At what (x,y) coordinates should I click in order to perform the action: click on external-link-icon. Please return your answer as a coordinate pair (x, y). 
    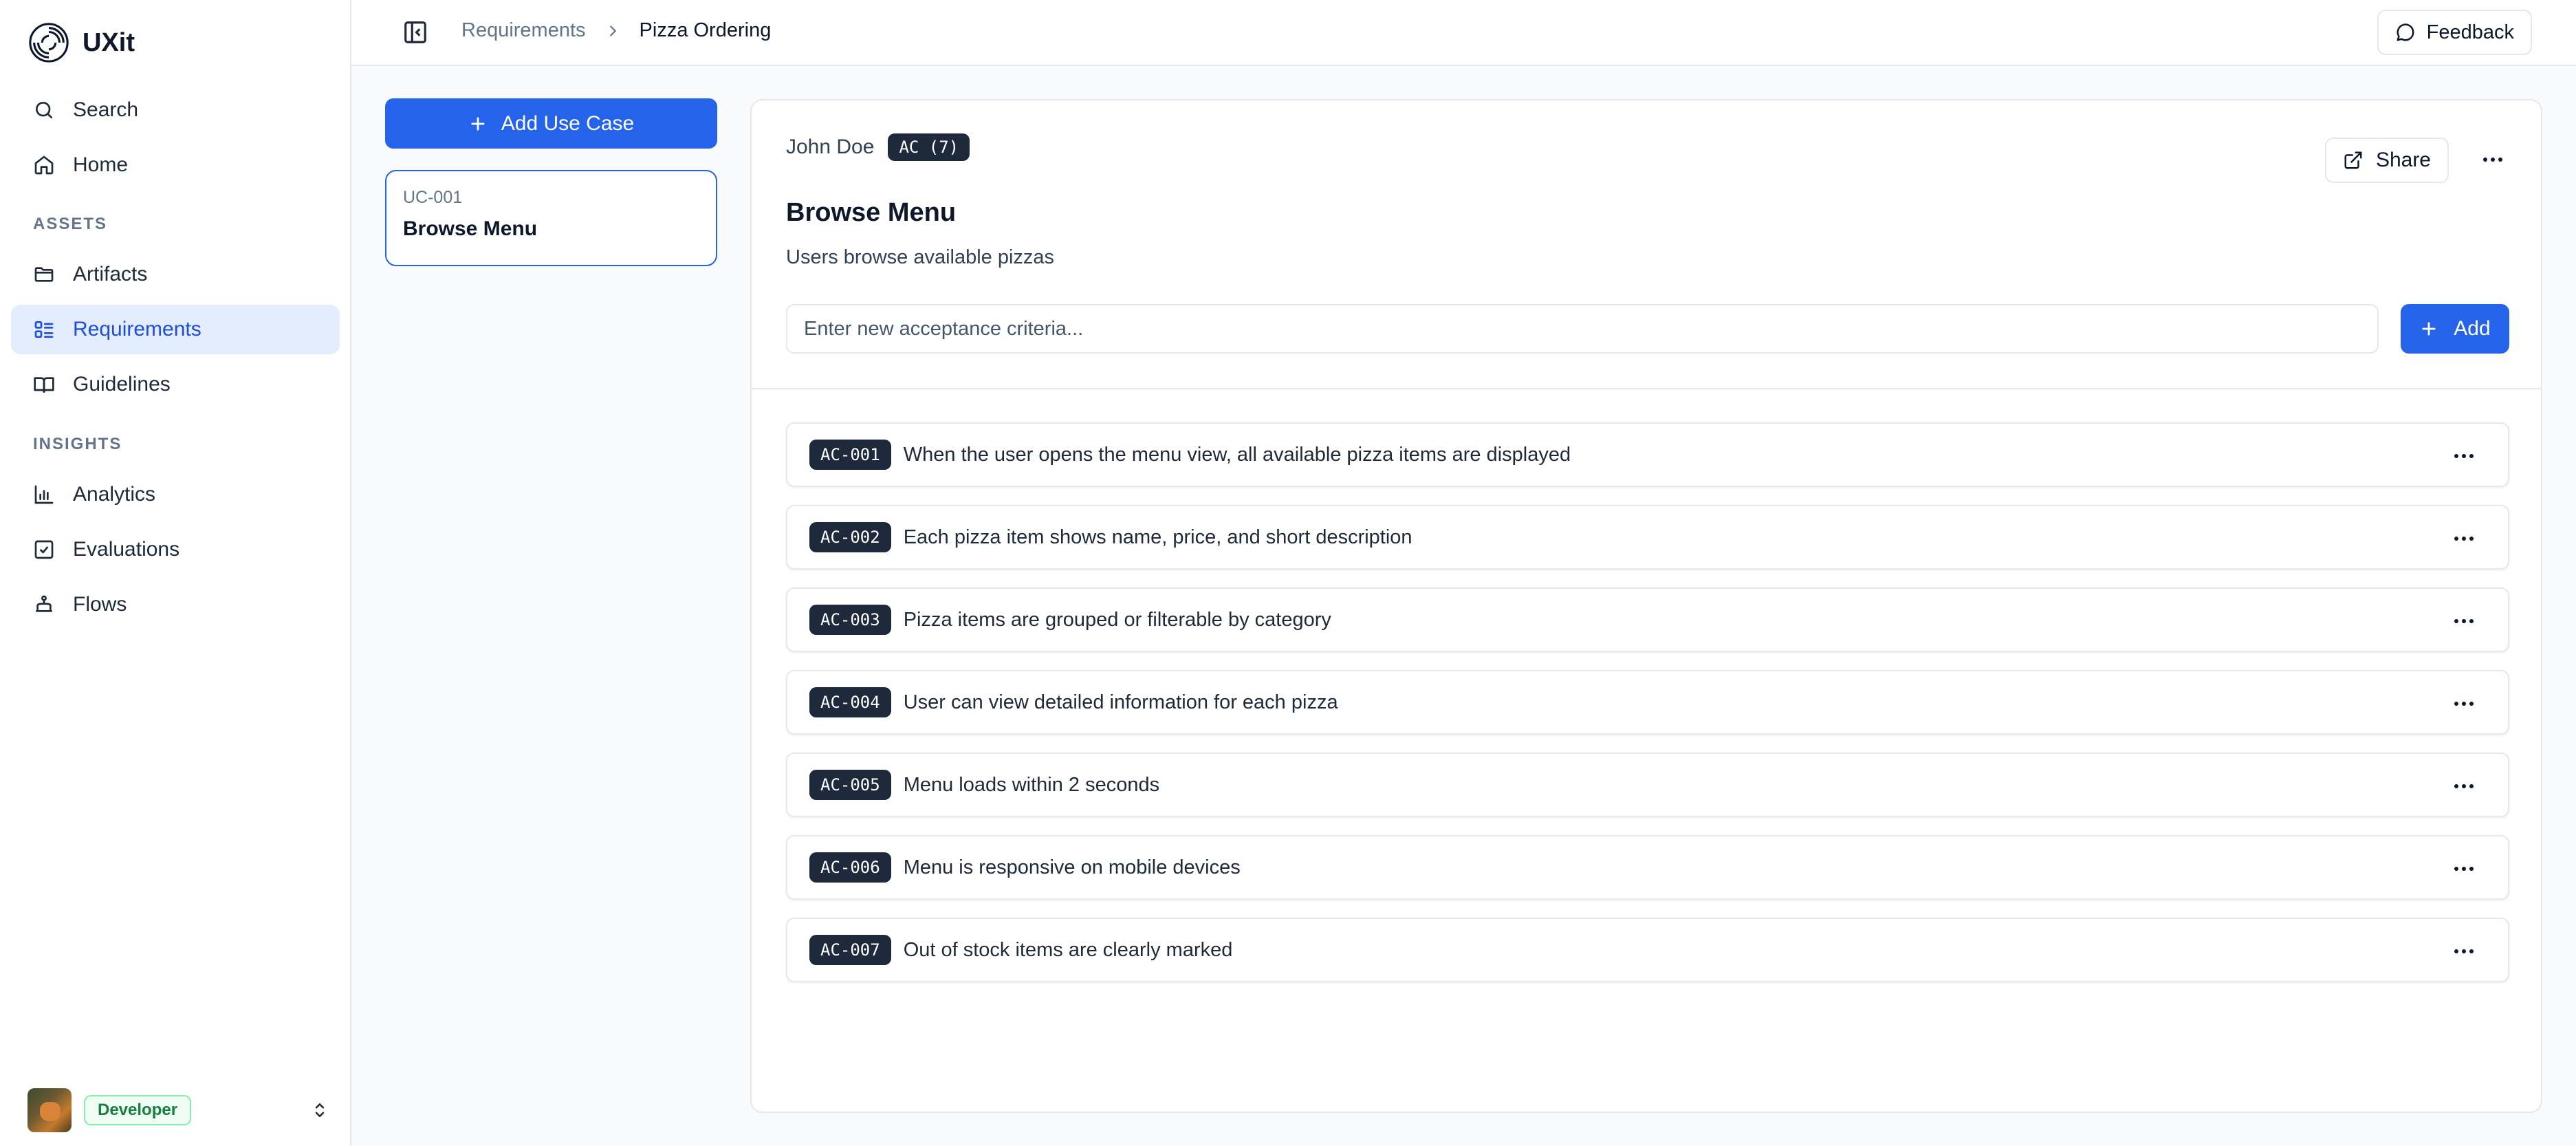
    Looking at the image, I should click on (2353, 160).